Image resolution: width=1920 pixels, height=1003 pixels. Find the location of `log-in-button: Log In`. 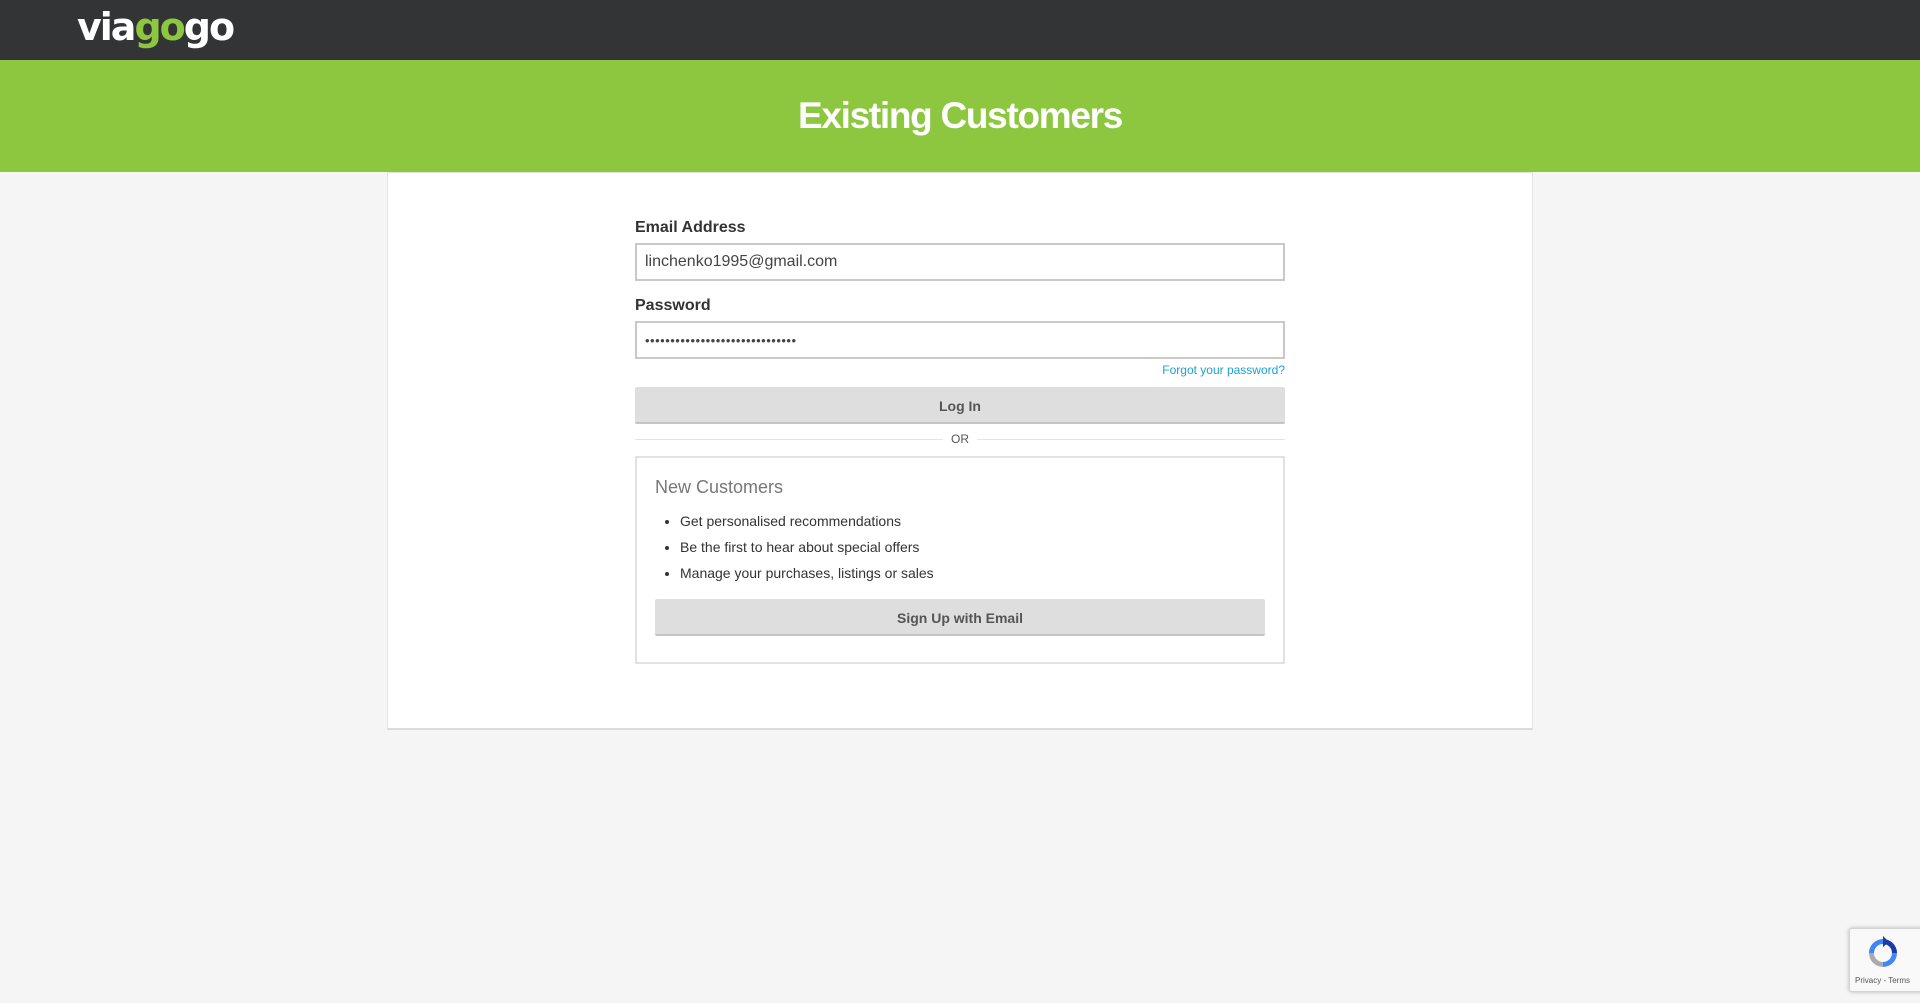

log-in-button: Log In is located at coordinates (960, 405).